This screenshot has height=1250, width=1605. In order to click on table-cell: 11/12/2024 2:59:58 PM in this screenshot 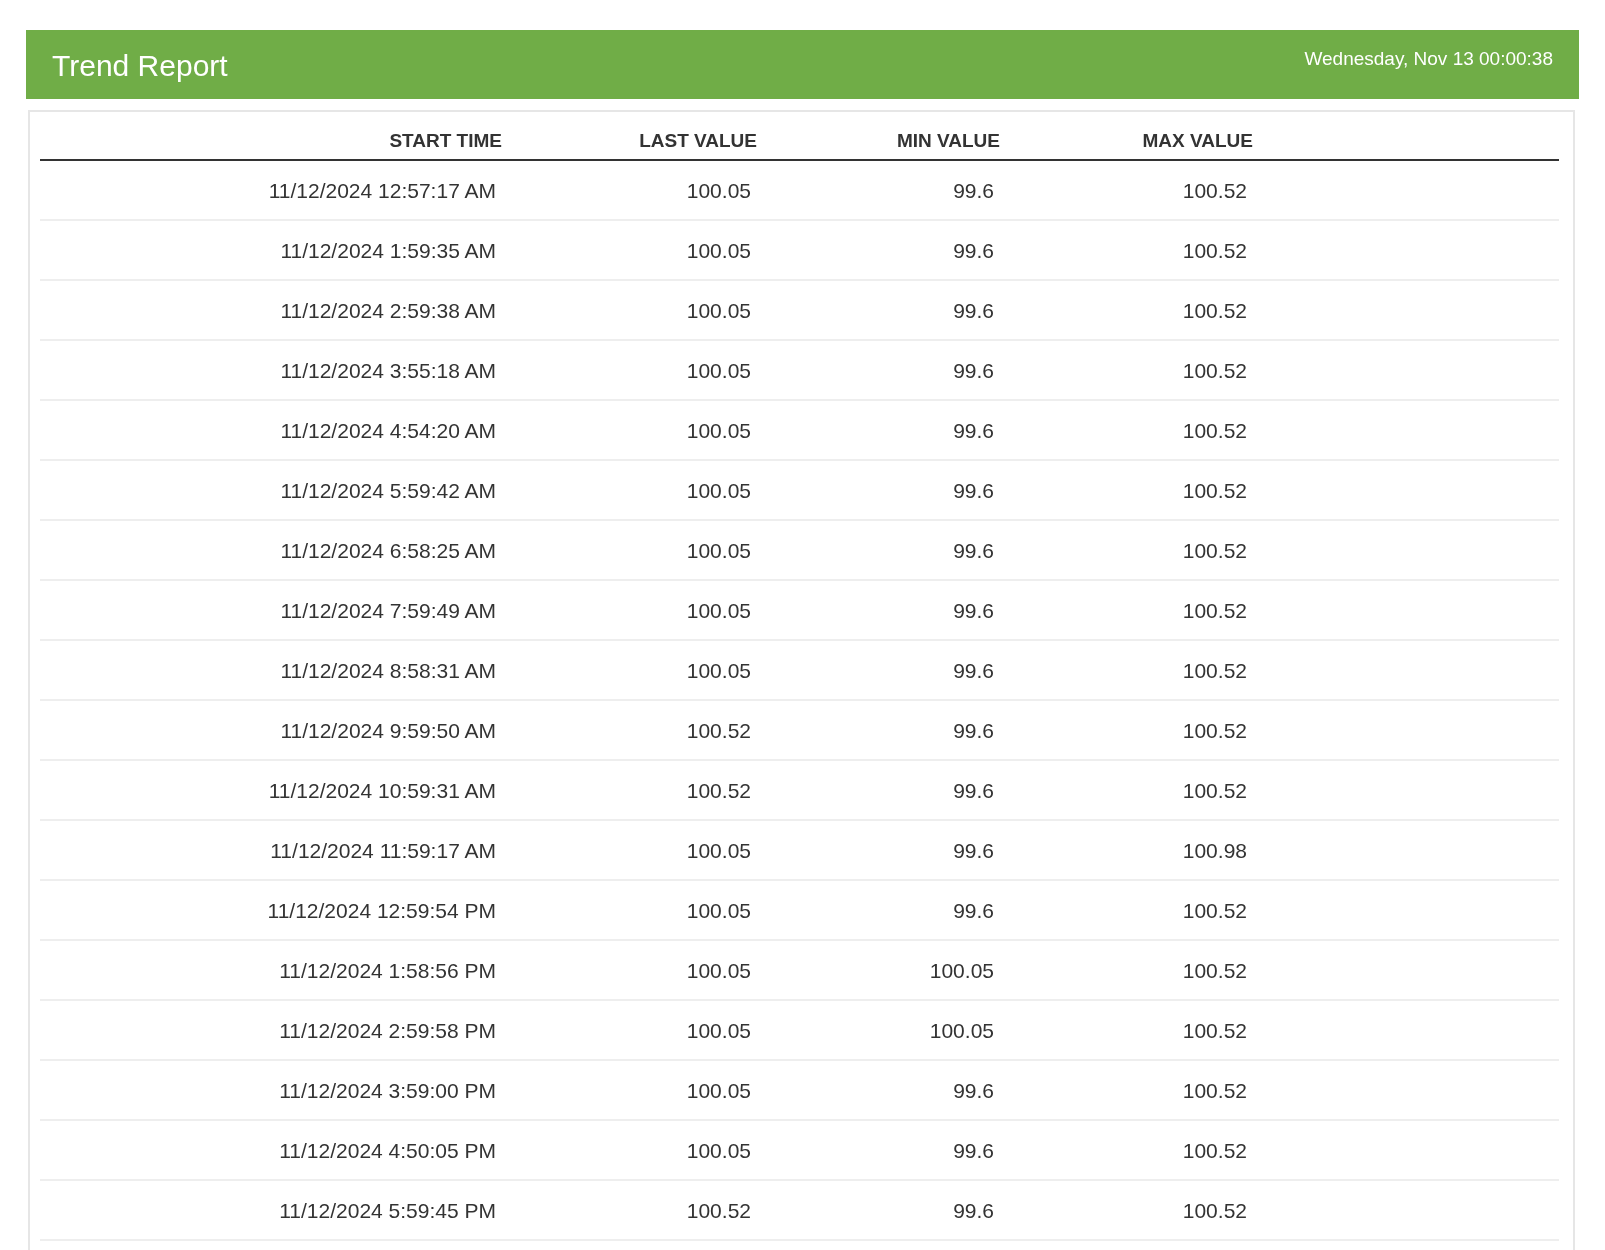, I will do `click(275, 1031)`.